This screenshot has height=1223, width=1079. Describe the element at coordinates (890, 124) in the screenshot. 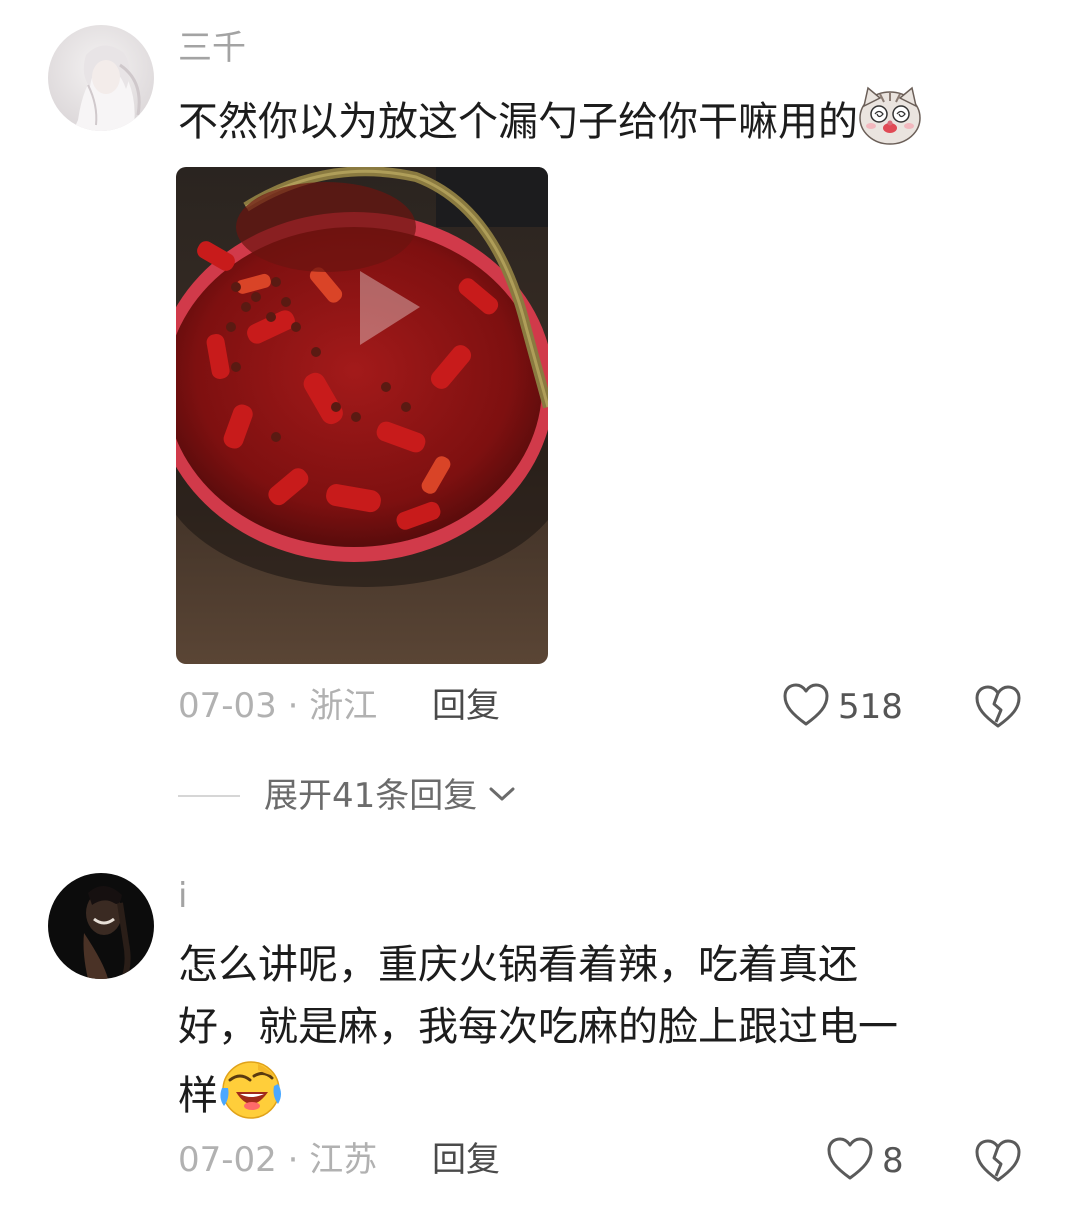

I see `cat-dizzy-face-icon` at that location.